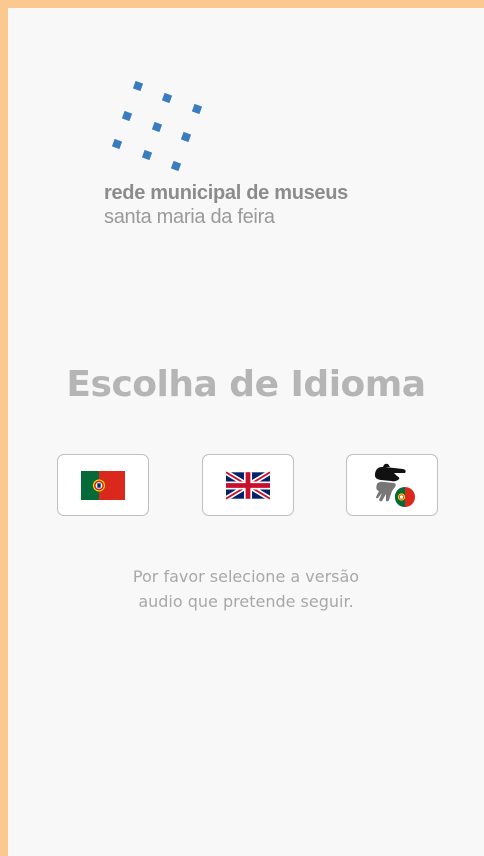  I want to click on portugal-flag-icon, so click(103, 485).